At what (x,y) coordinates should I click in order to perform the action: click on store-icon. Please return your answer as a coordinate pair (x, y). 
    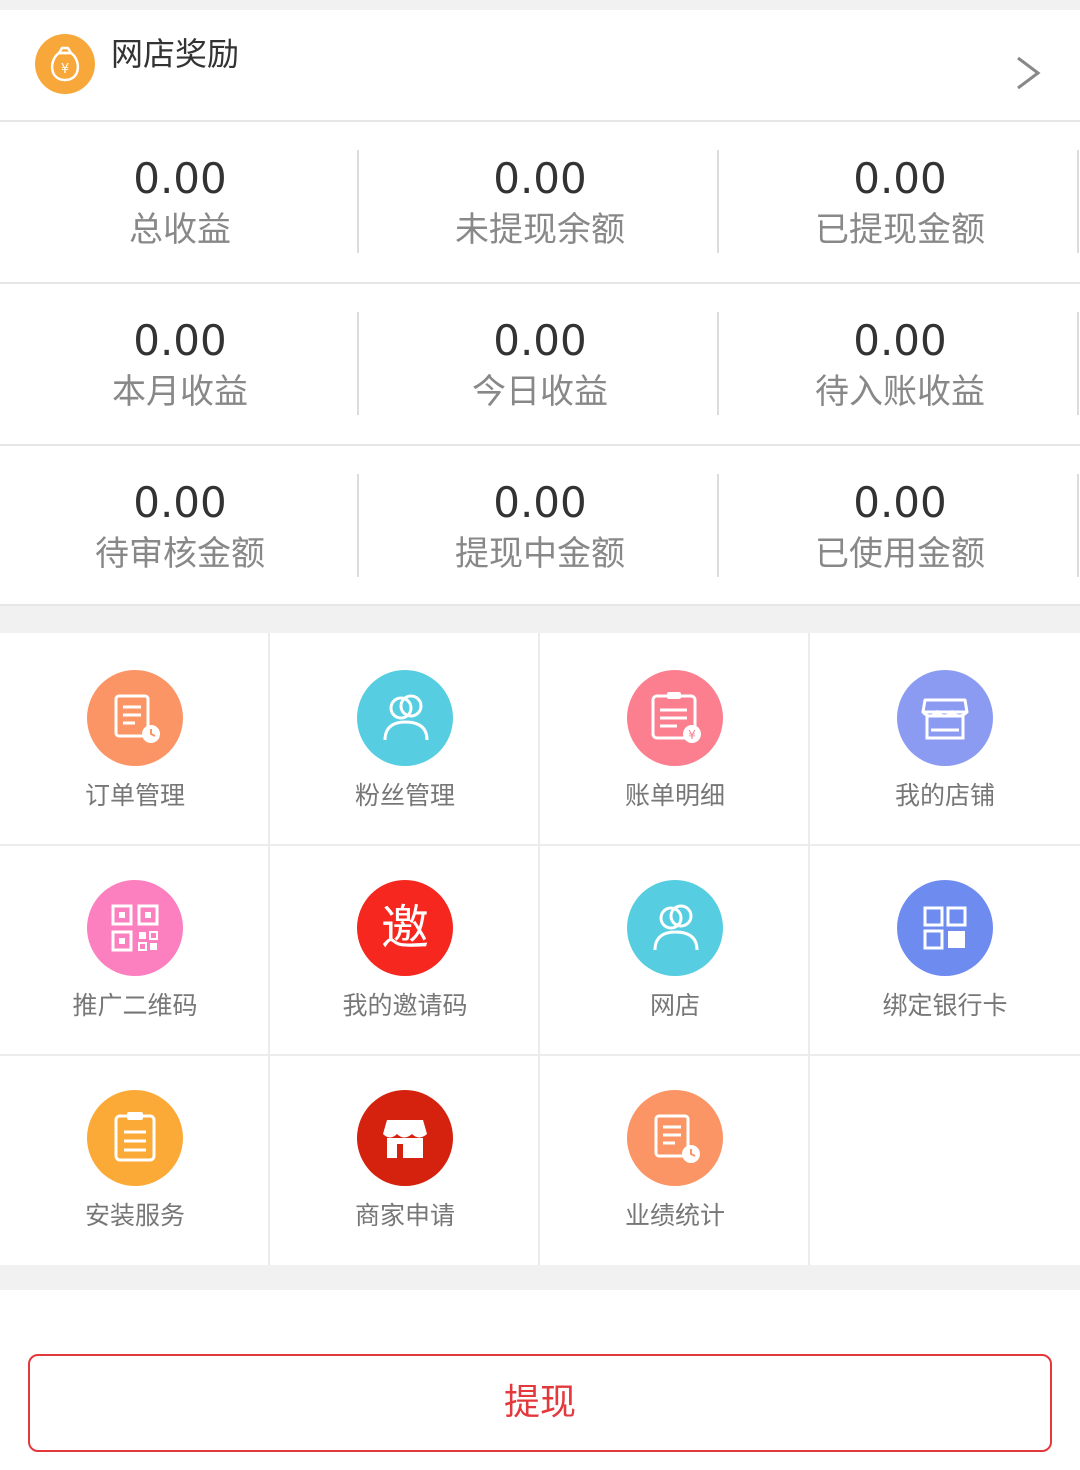
    Looking at the image, I should click on (945, 718).